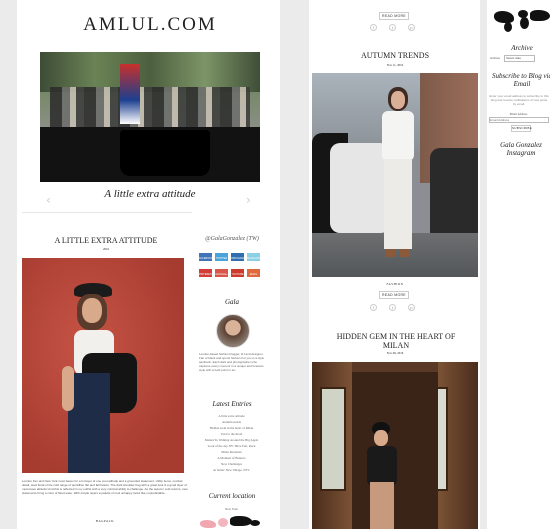  I want to click on latest-entry-link: New Challenges, so click(231, 464).